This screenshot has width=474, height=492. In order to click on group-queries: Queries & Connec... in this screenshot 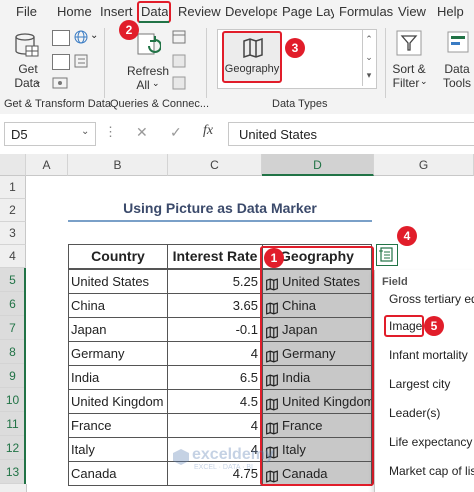, I will do `click(160, 104)`.